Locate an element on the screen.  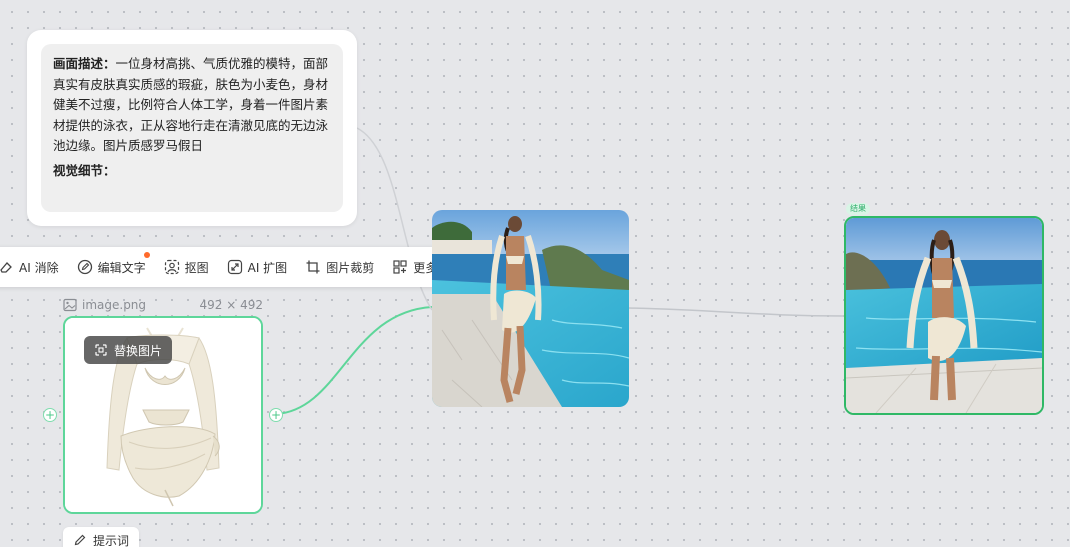
description-label: 画面描述： is located at coordinates (84, 63).